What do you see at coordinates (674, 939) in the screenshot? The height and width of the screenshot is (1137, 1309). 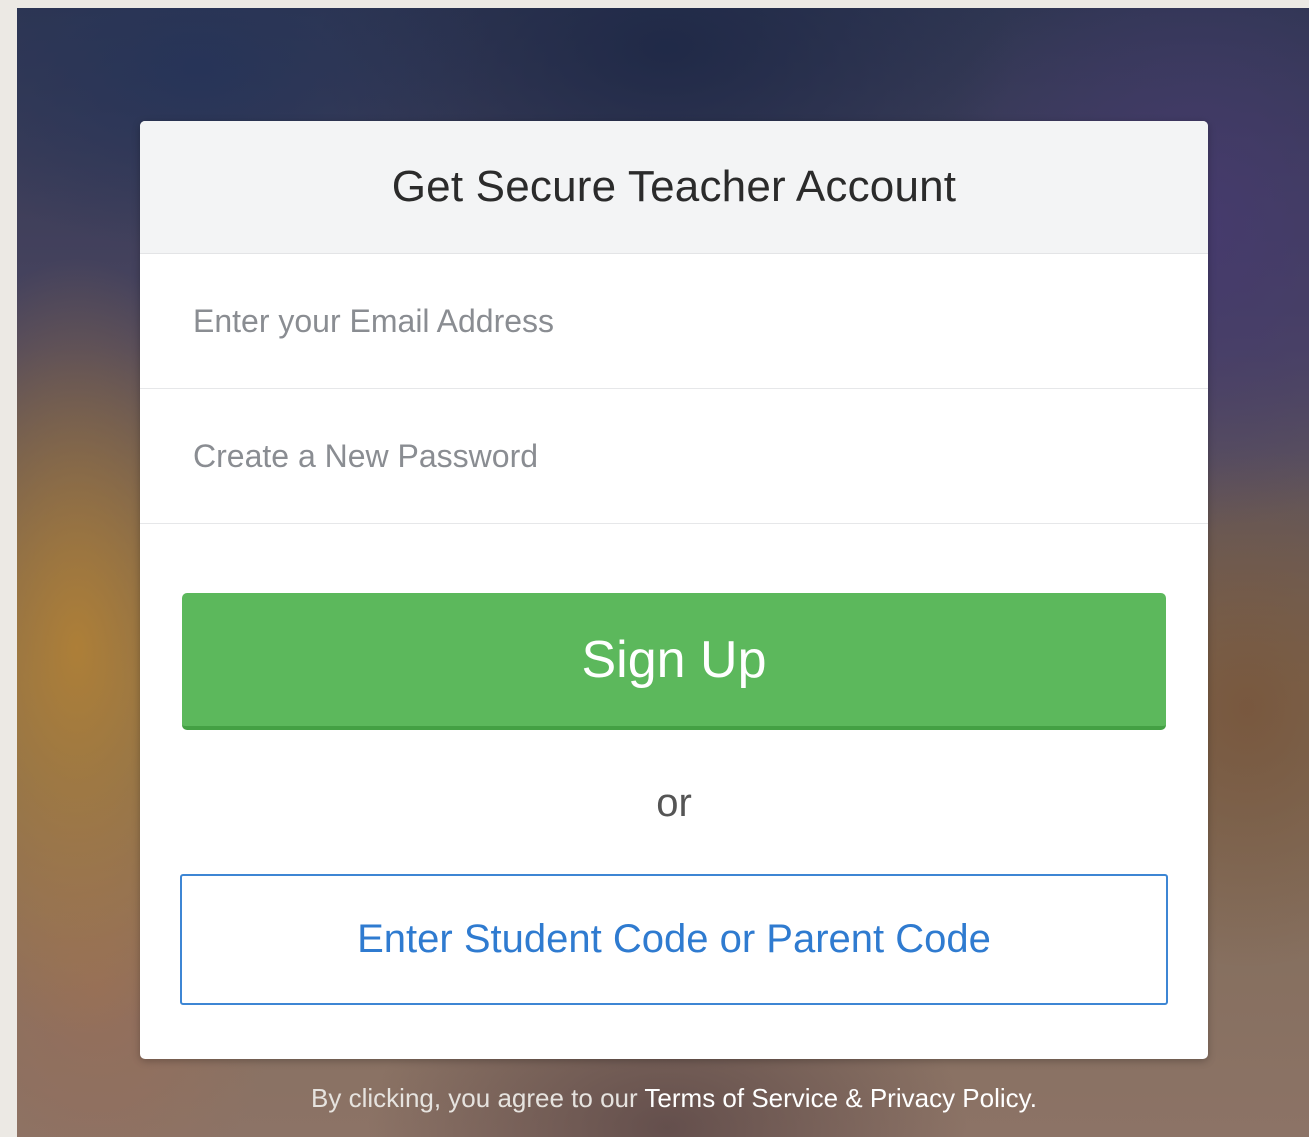 I see `enter-student-or-parent-code-button: Enter Student Code or Parent Code` at bounding box center [674, 939].